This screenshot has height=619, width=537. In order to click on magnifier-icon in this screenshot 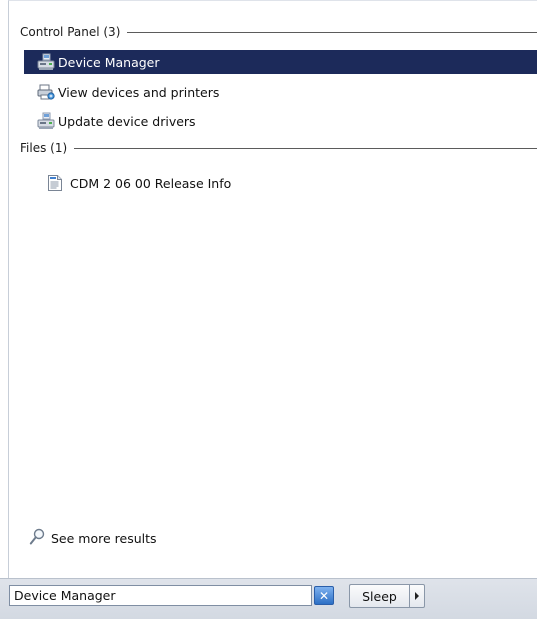, I will do `click(37, 538)`.